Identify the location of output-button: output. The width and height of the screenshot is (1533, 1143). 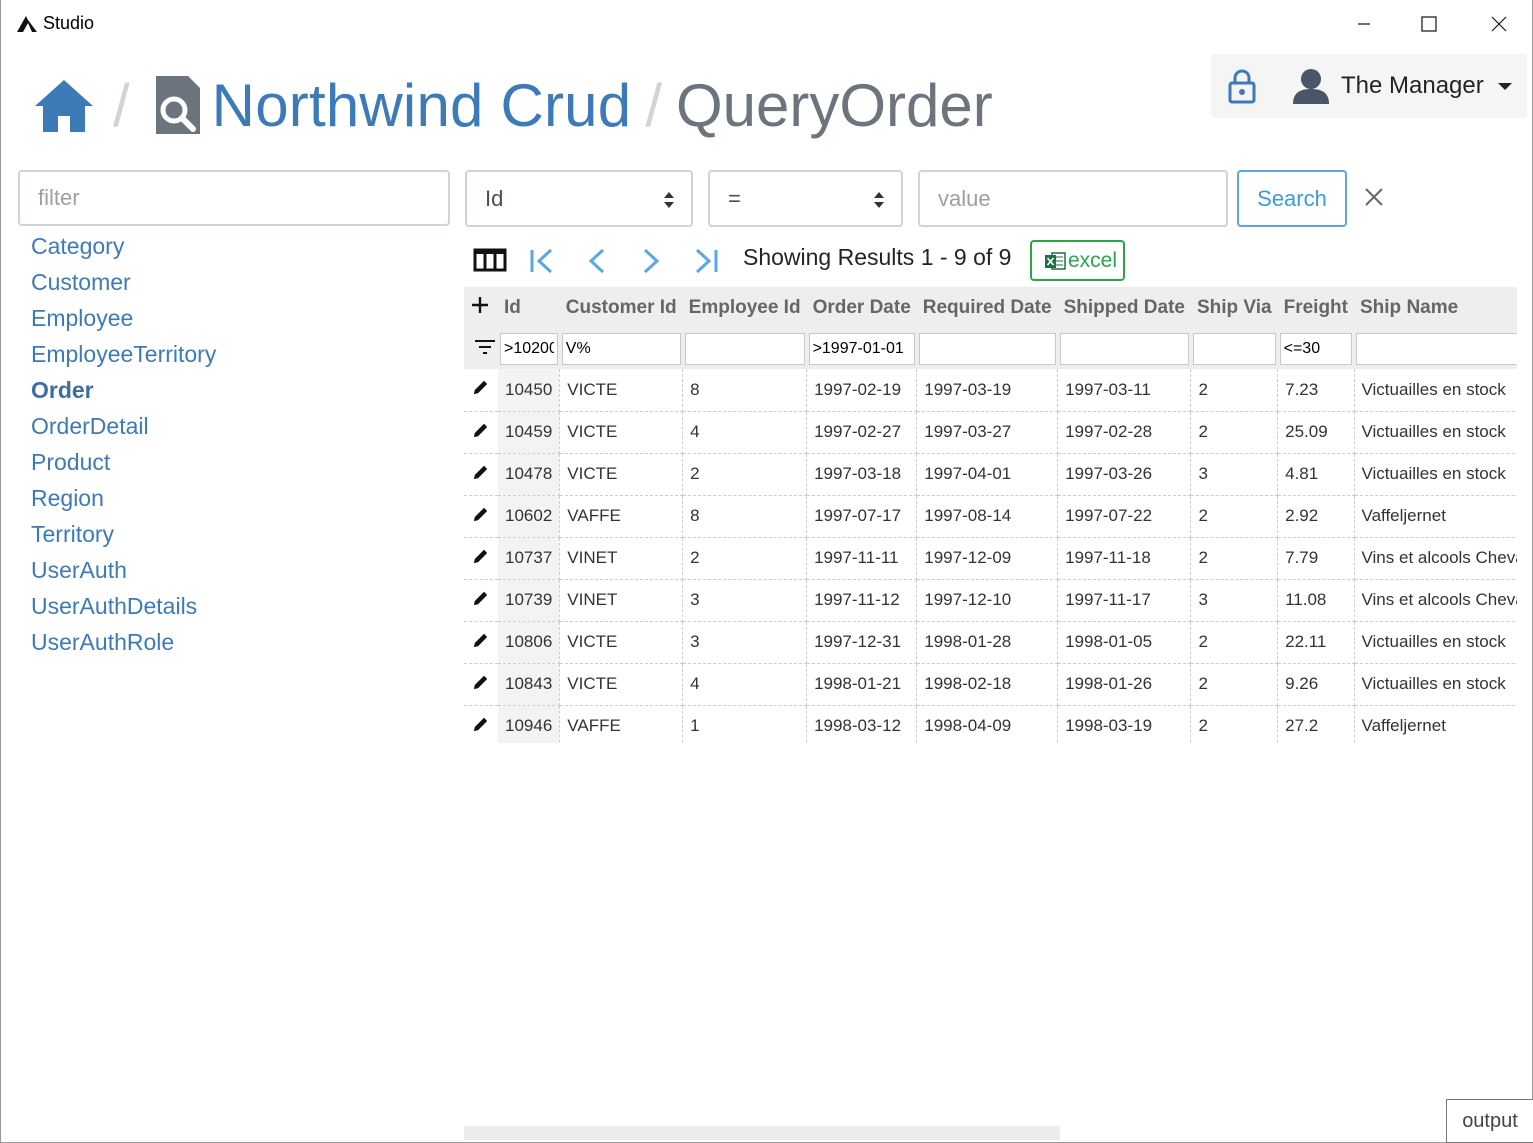
(1489, 1121).